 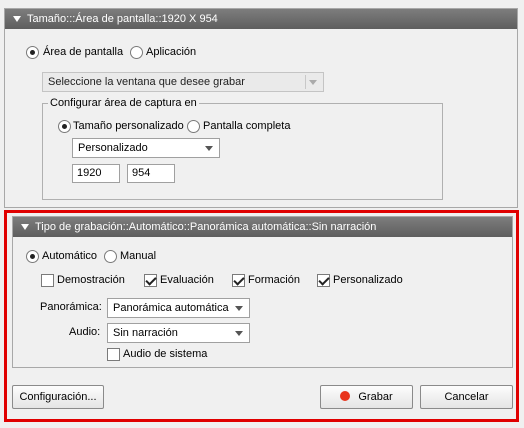 I want to click on collapse-arrow-icon, so click(x=17, y=19).